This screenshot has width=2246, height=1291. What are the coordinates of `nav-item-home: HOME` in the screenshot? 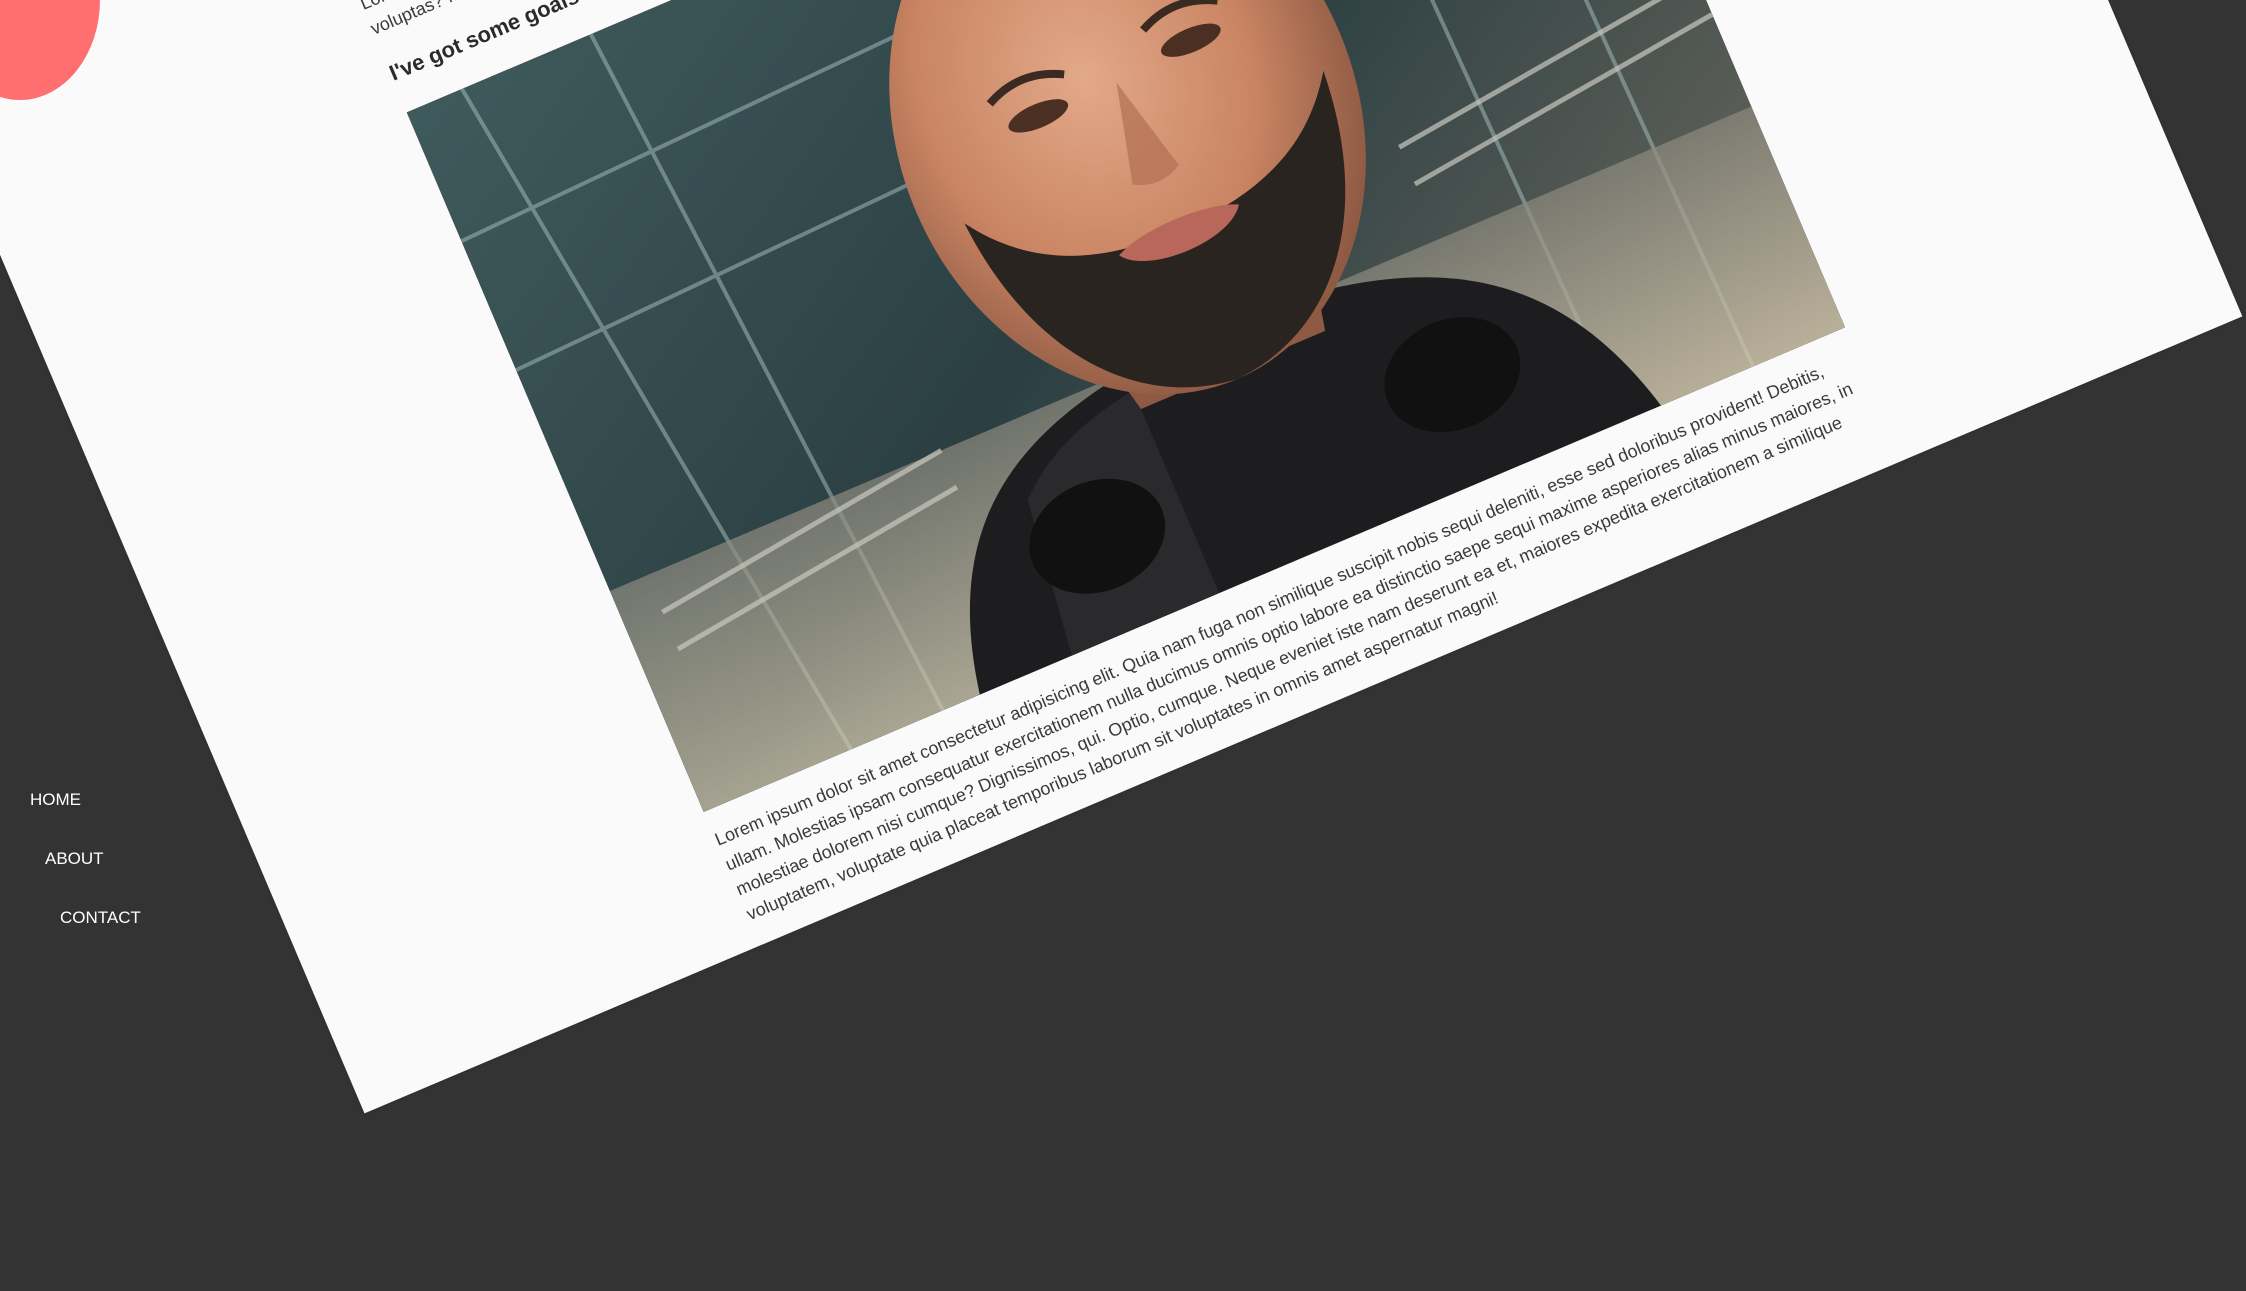 It's located at (55, 800).